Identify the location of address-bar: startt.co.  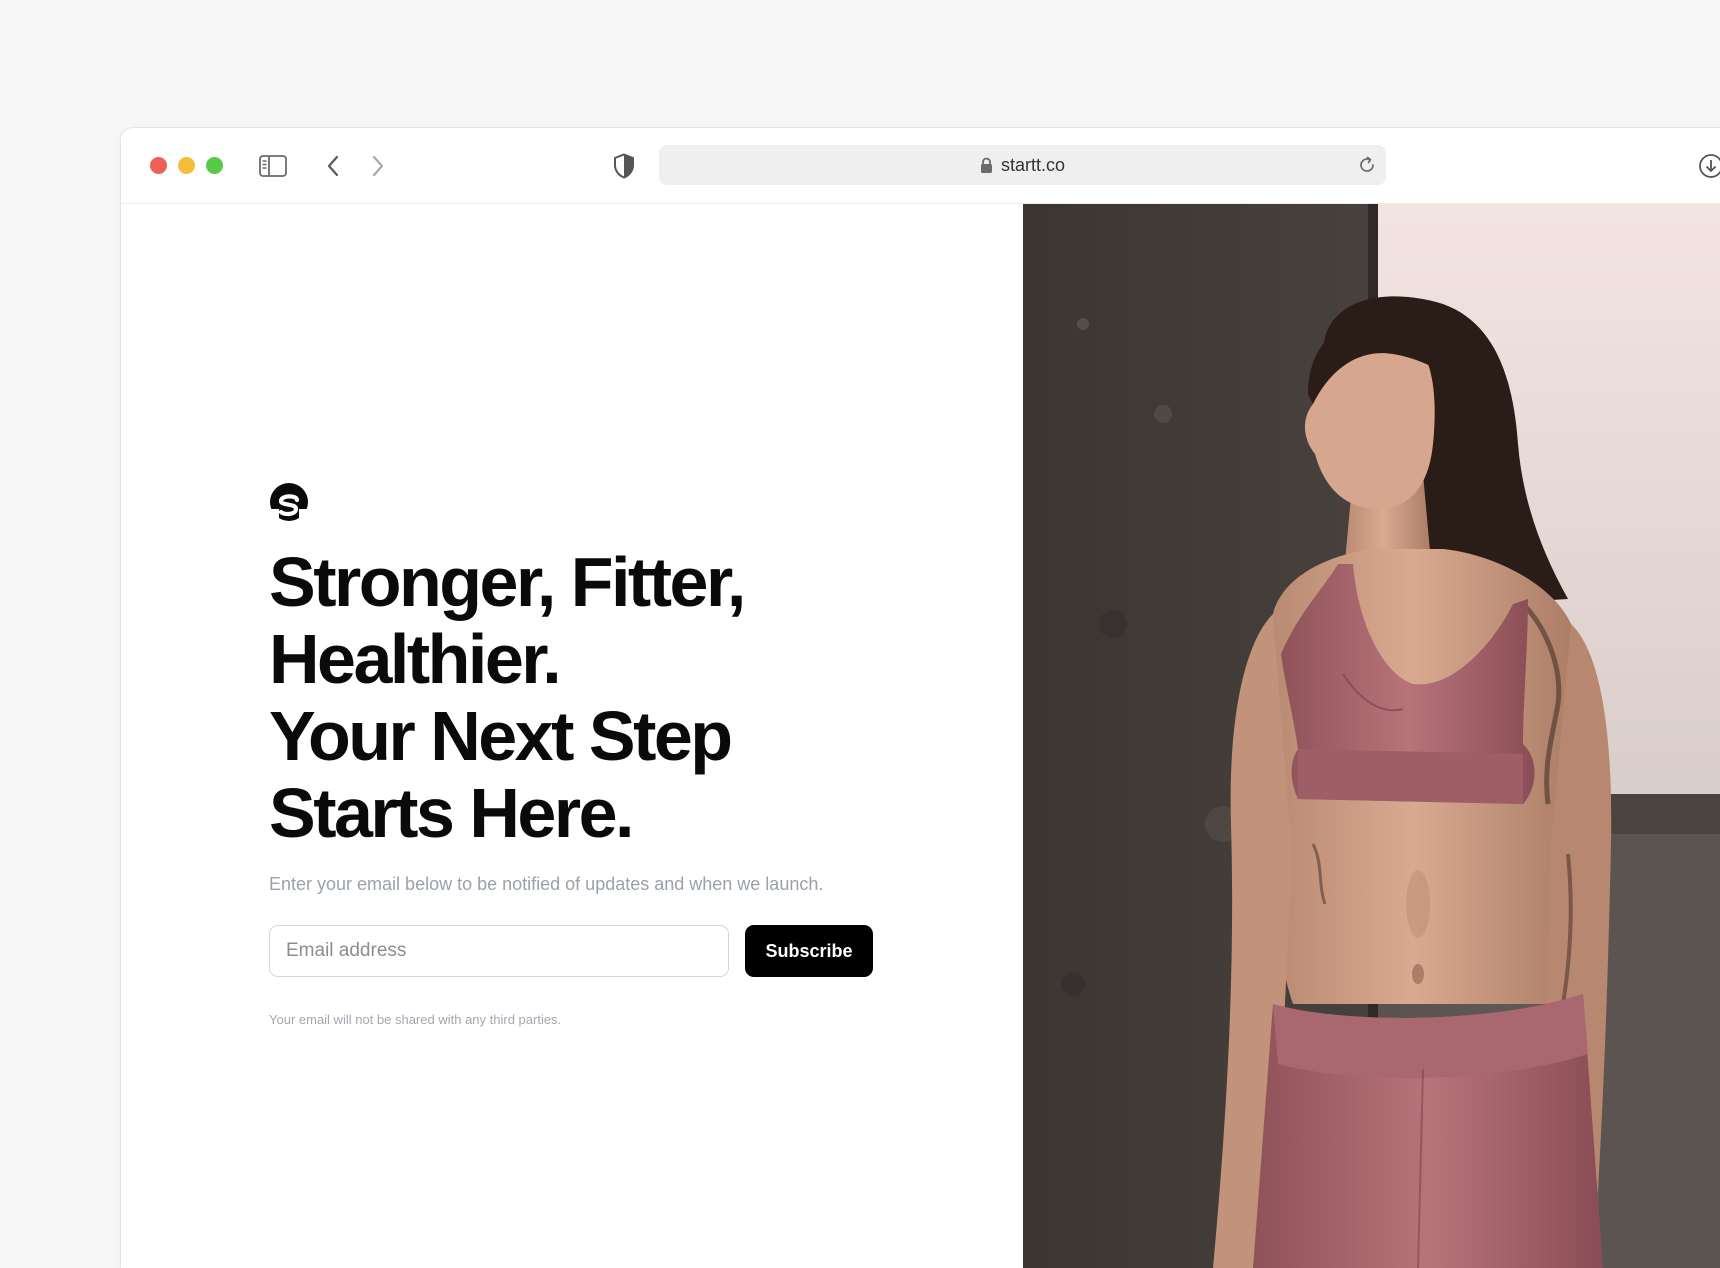
(1022, 165).